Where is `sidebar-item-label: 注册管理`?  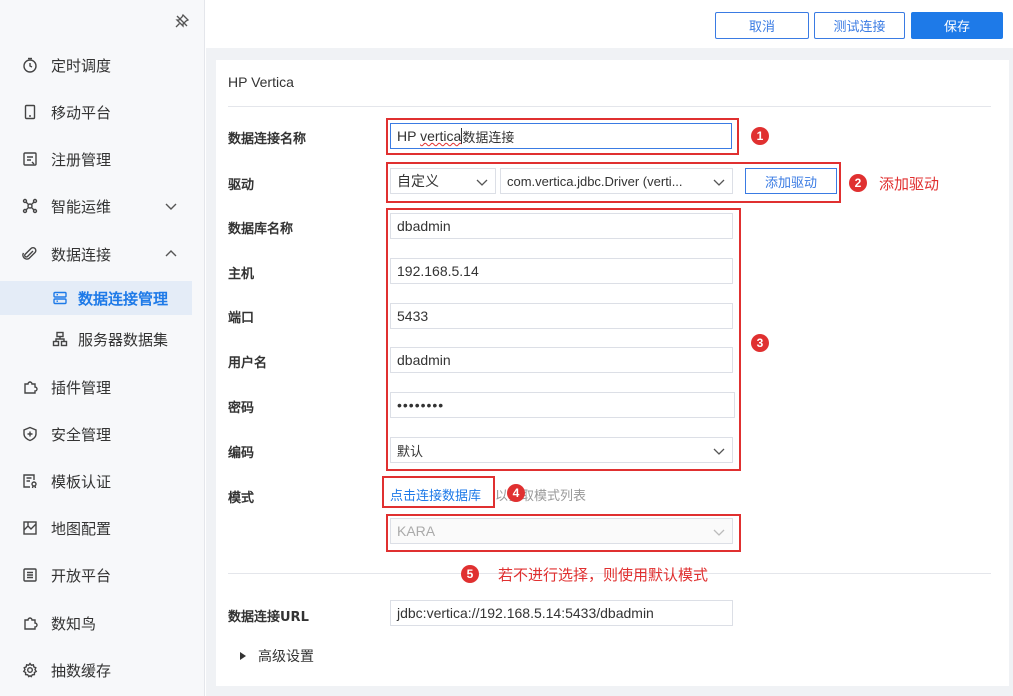 sidebar-item-label: 注册管理 is located at coordinates (81, 159).